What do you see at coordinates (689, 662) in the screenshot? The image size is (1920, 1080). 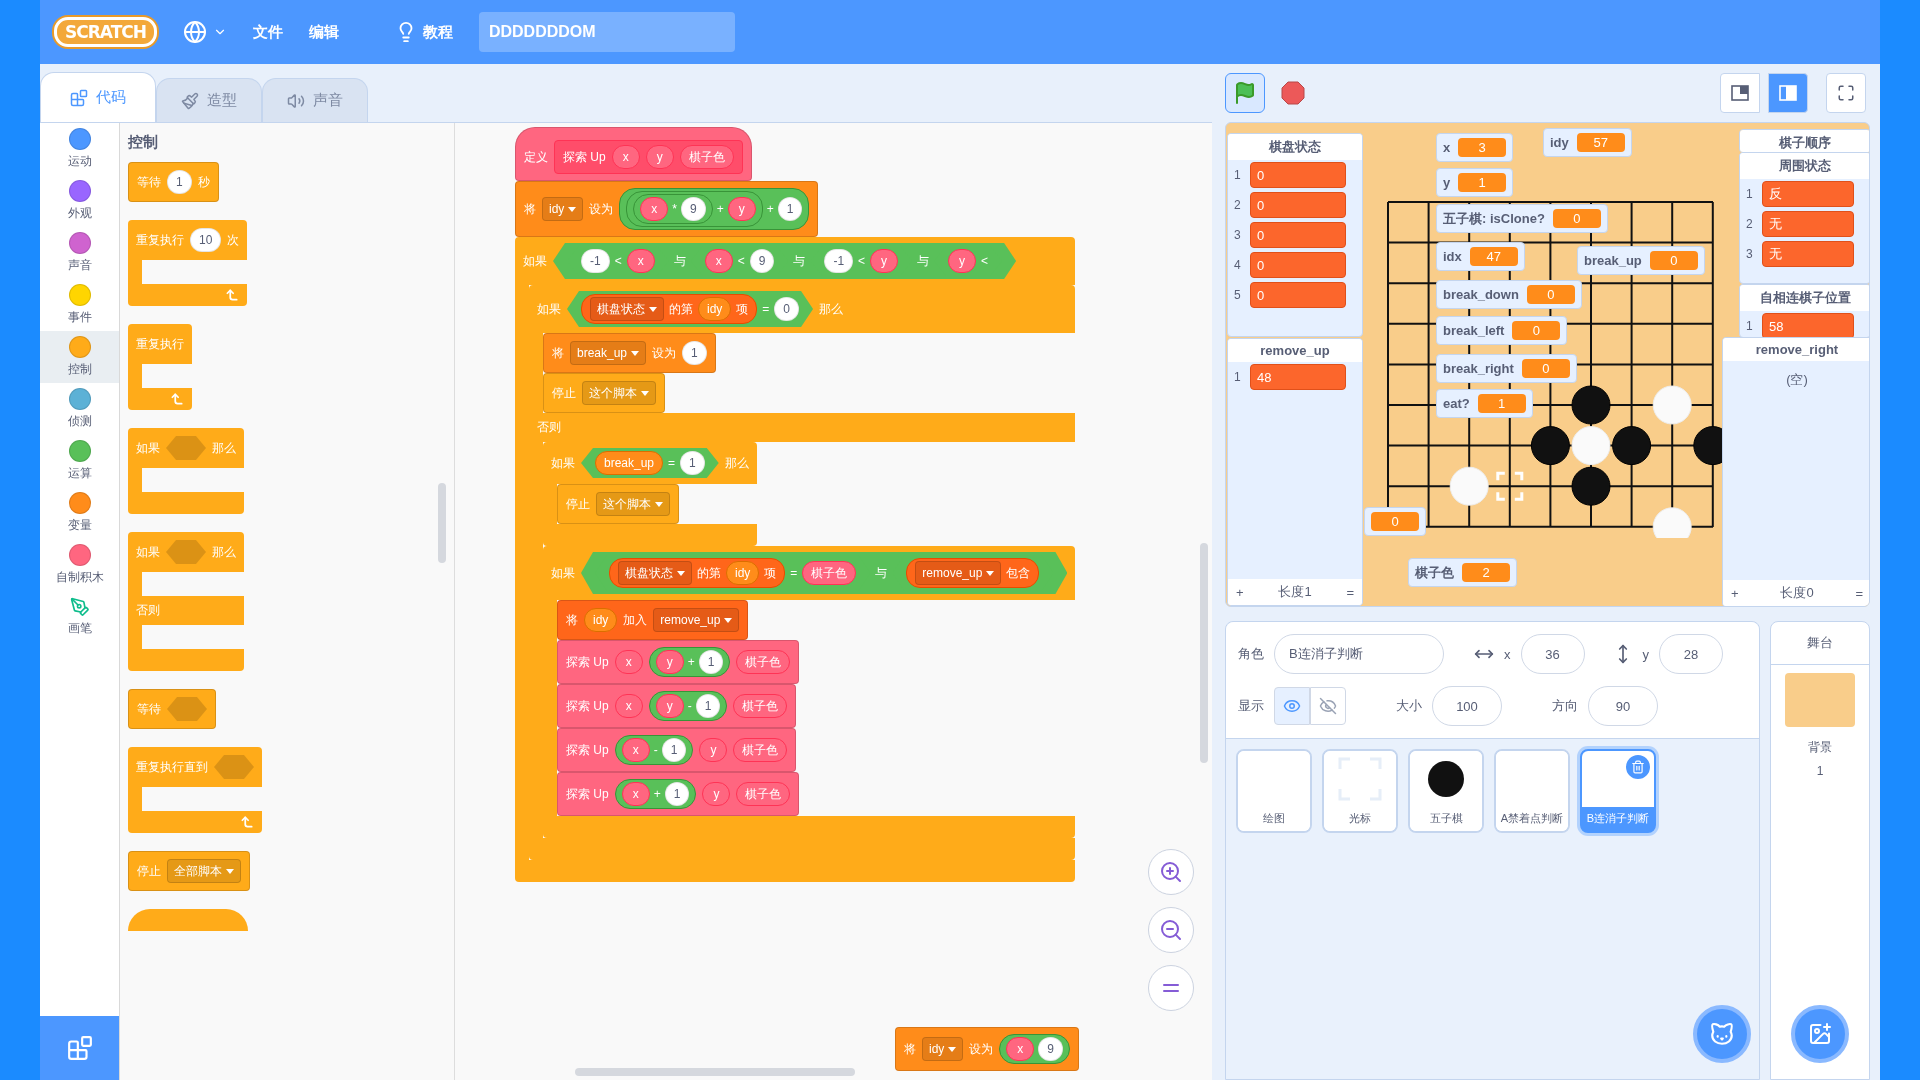 I see `operator-reporter: y + 1` at bounding box center [689, 662].